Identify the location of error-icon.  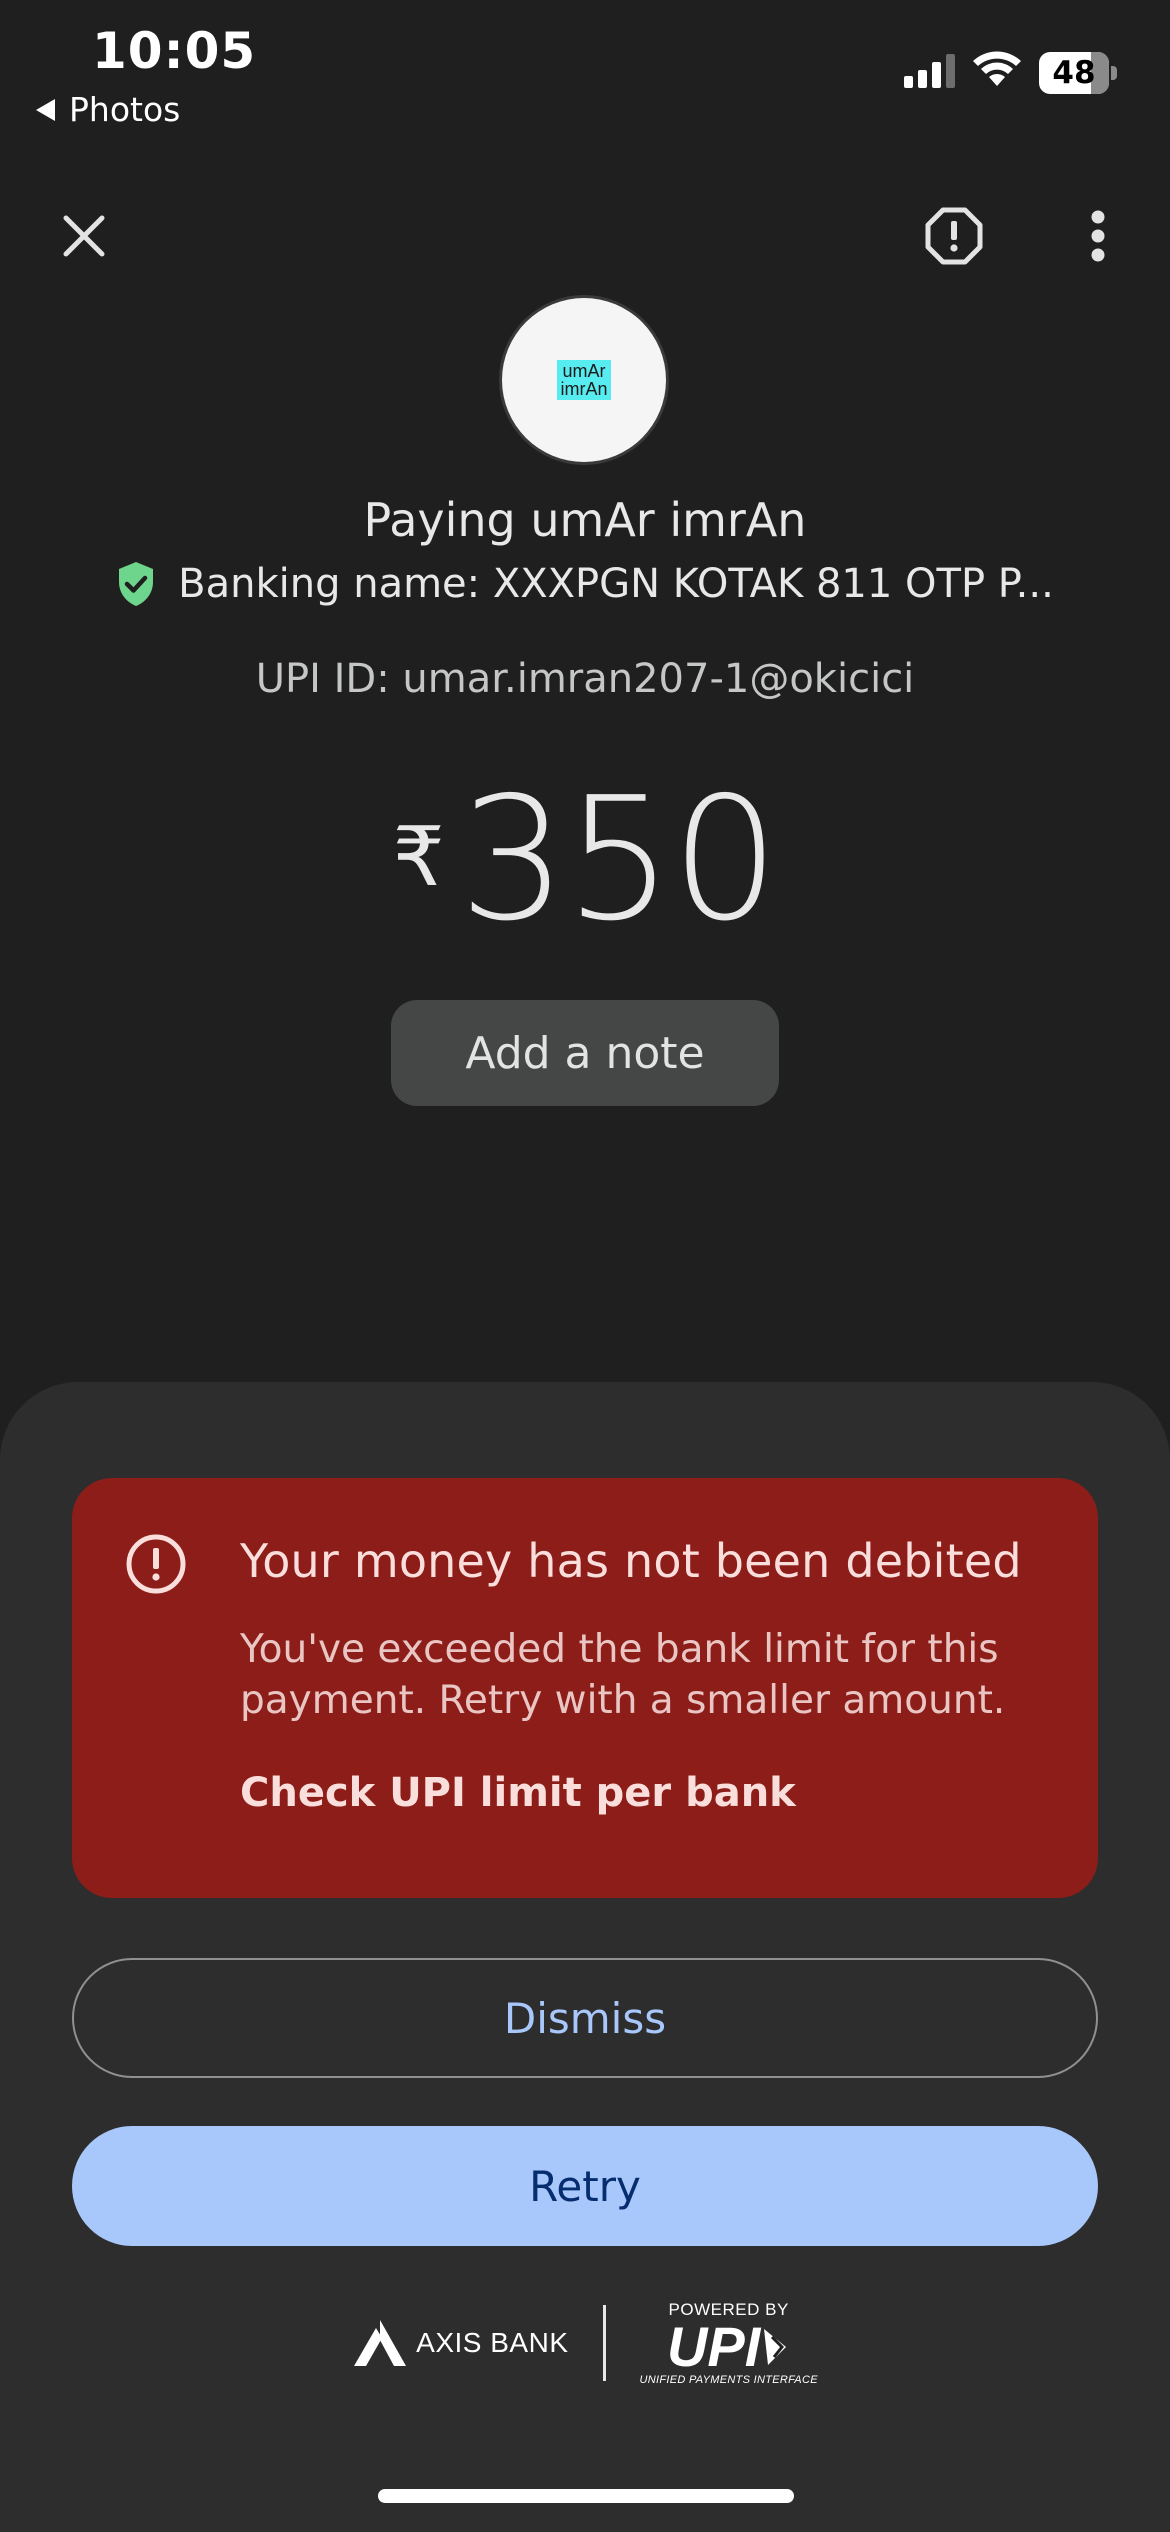
(156, 1566).